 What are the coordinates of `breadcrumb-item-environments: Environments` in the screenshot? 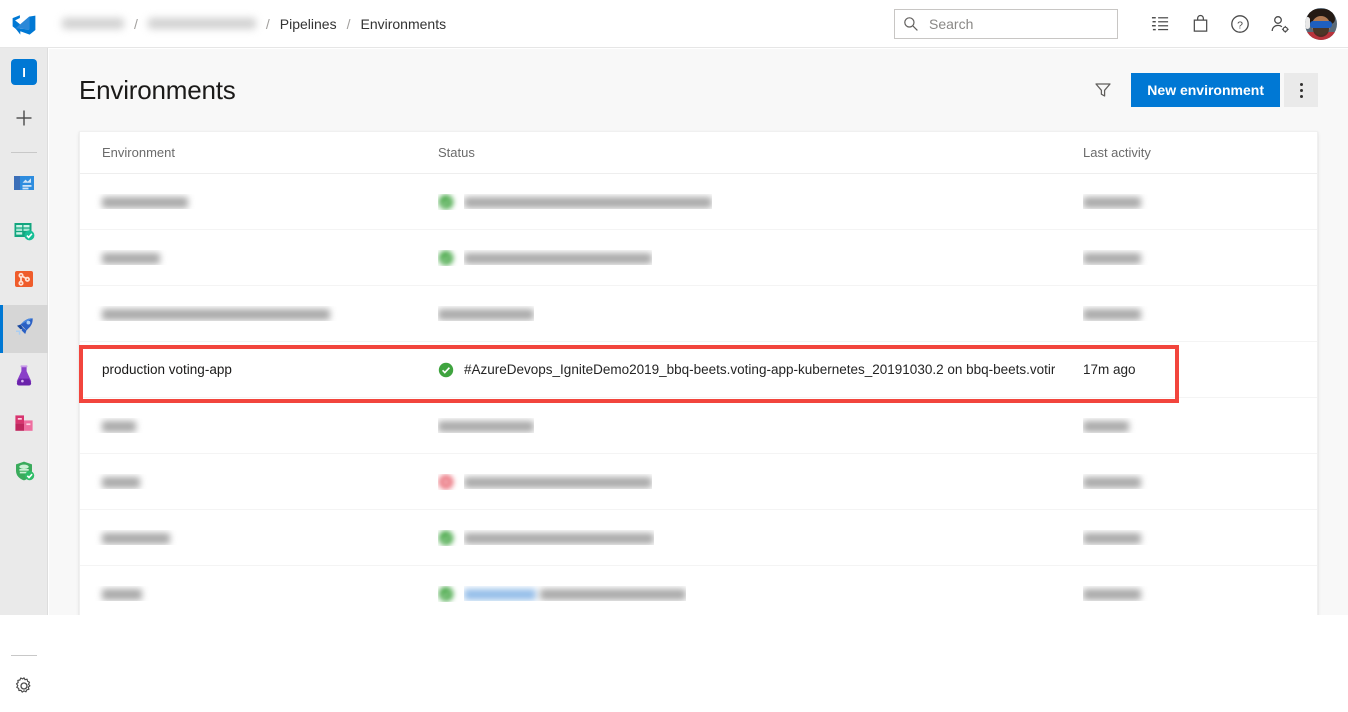 It's located at (404, 24).